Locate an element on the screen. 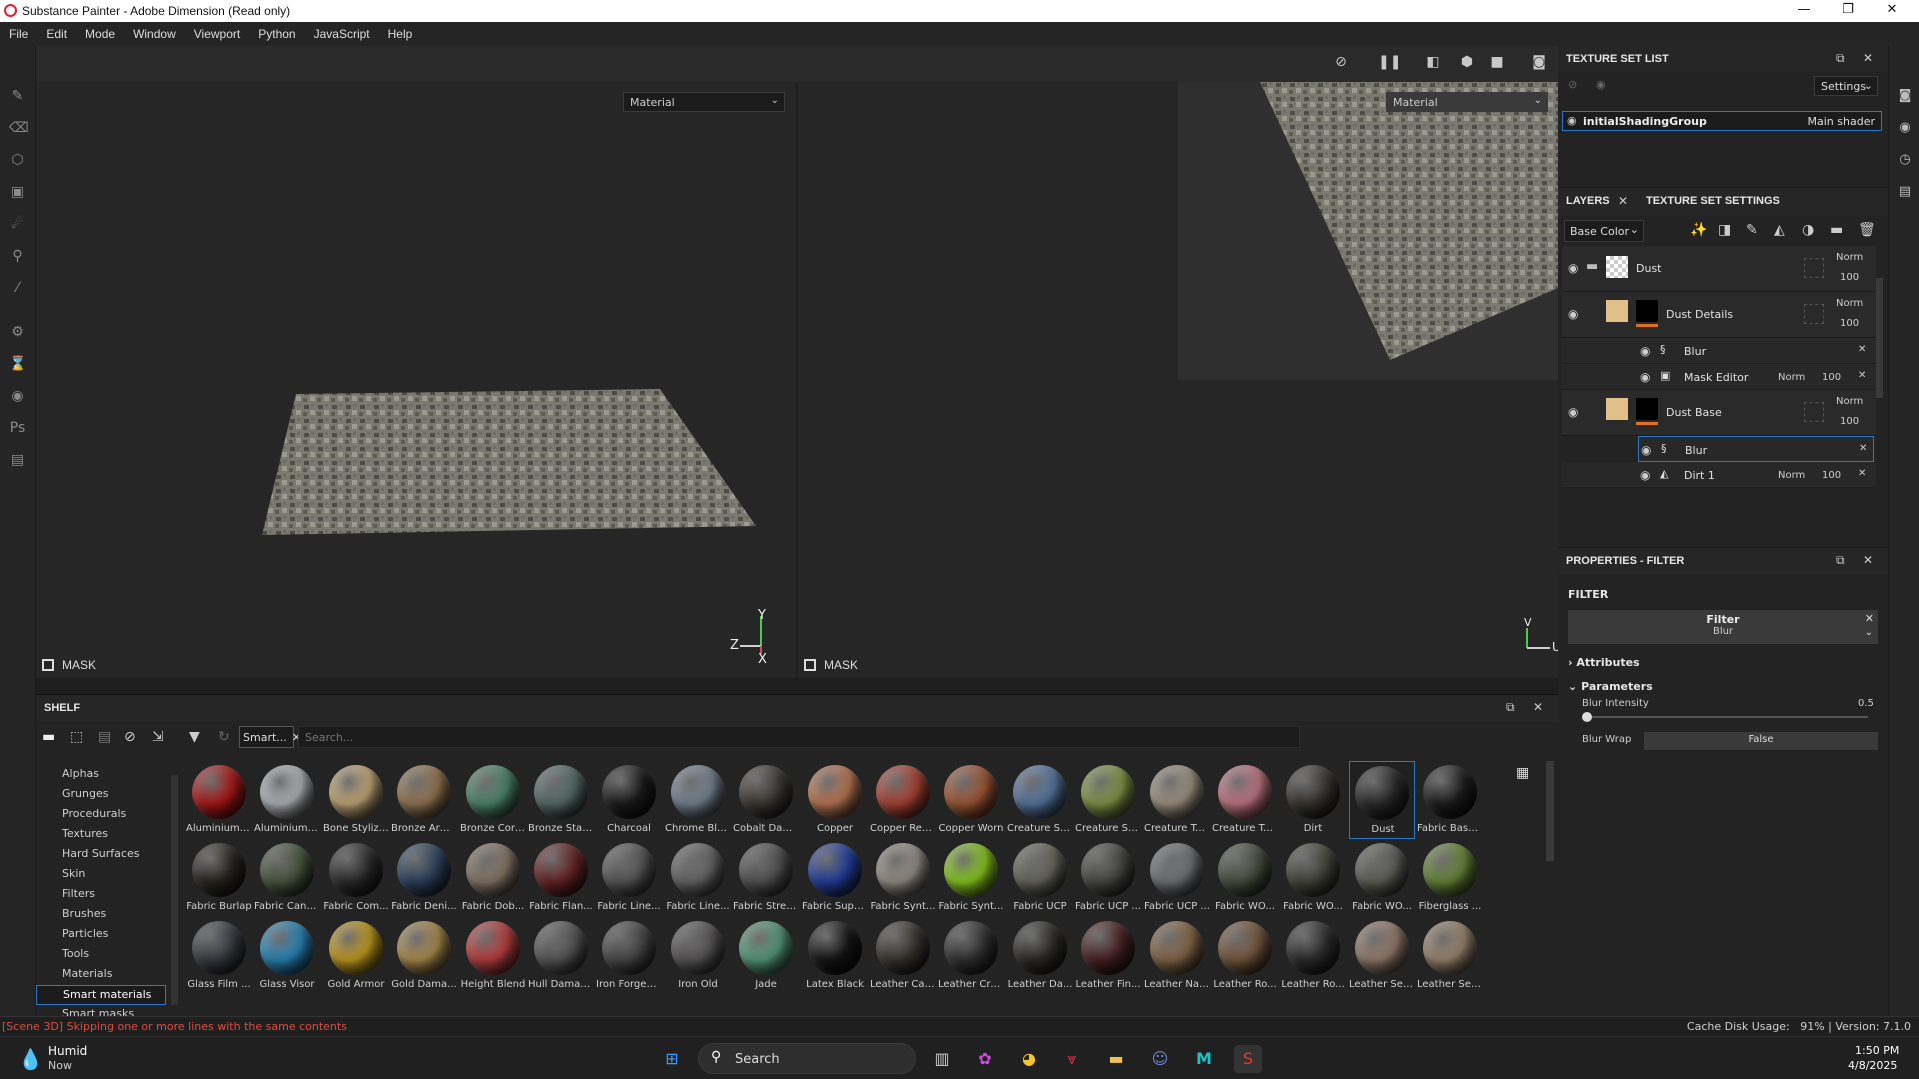 This screenshot has height=1079, width=1919. mask-toggle-2d: MASK is located at coordinates (831, 665).